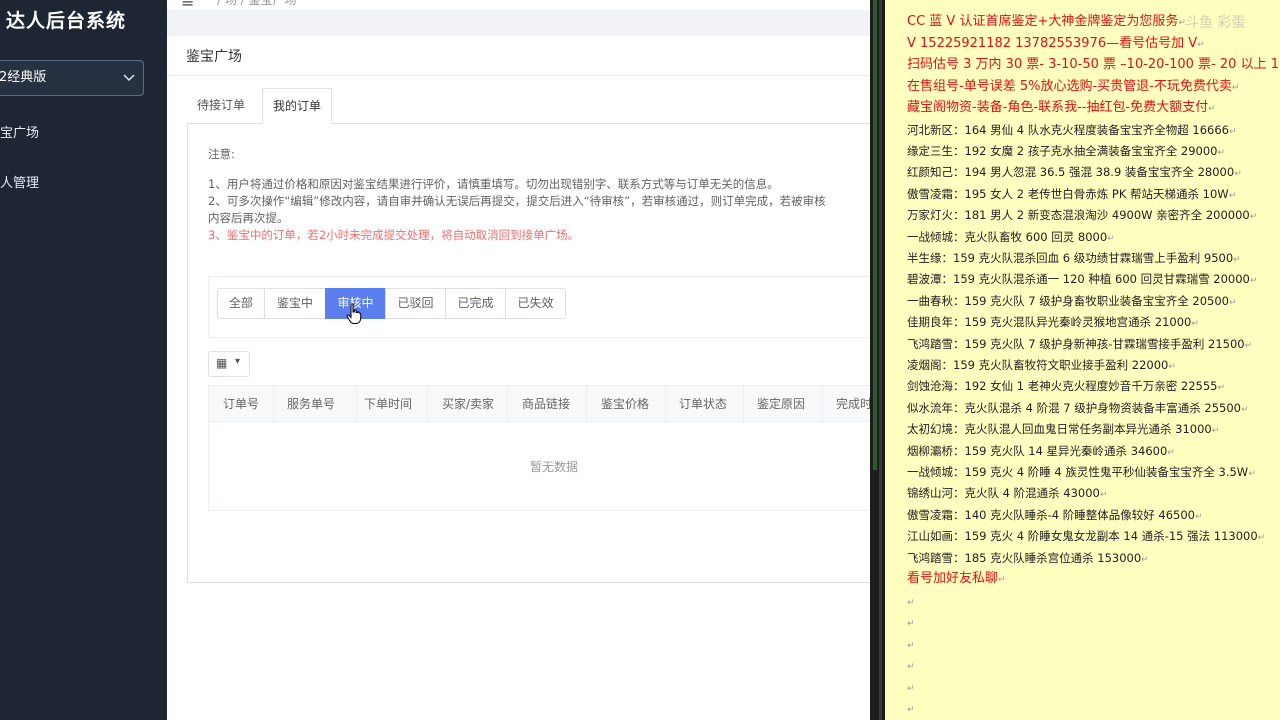  Describe the element at coordinates (704, 404) in the screenshot. I see `col-order-status: 订单状态` at that location.